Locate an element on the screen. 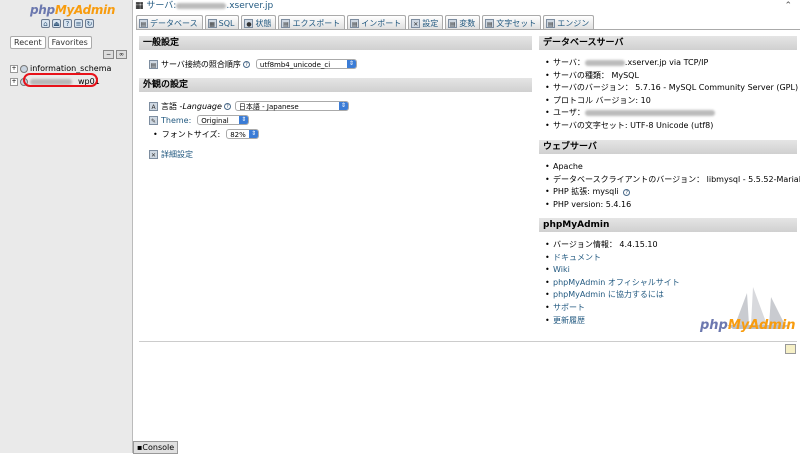 Image resolution: width=800 pixels, height=454 pixels. tab-settings: ✕ 設定 is located at coordinates (426, 22).